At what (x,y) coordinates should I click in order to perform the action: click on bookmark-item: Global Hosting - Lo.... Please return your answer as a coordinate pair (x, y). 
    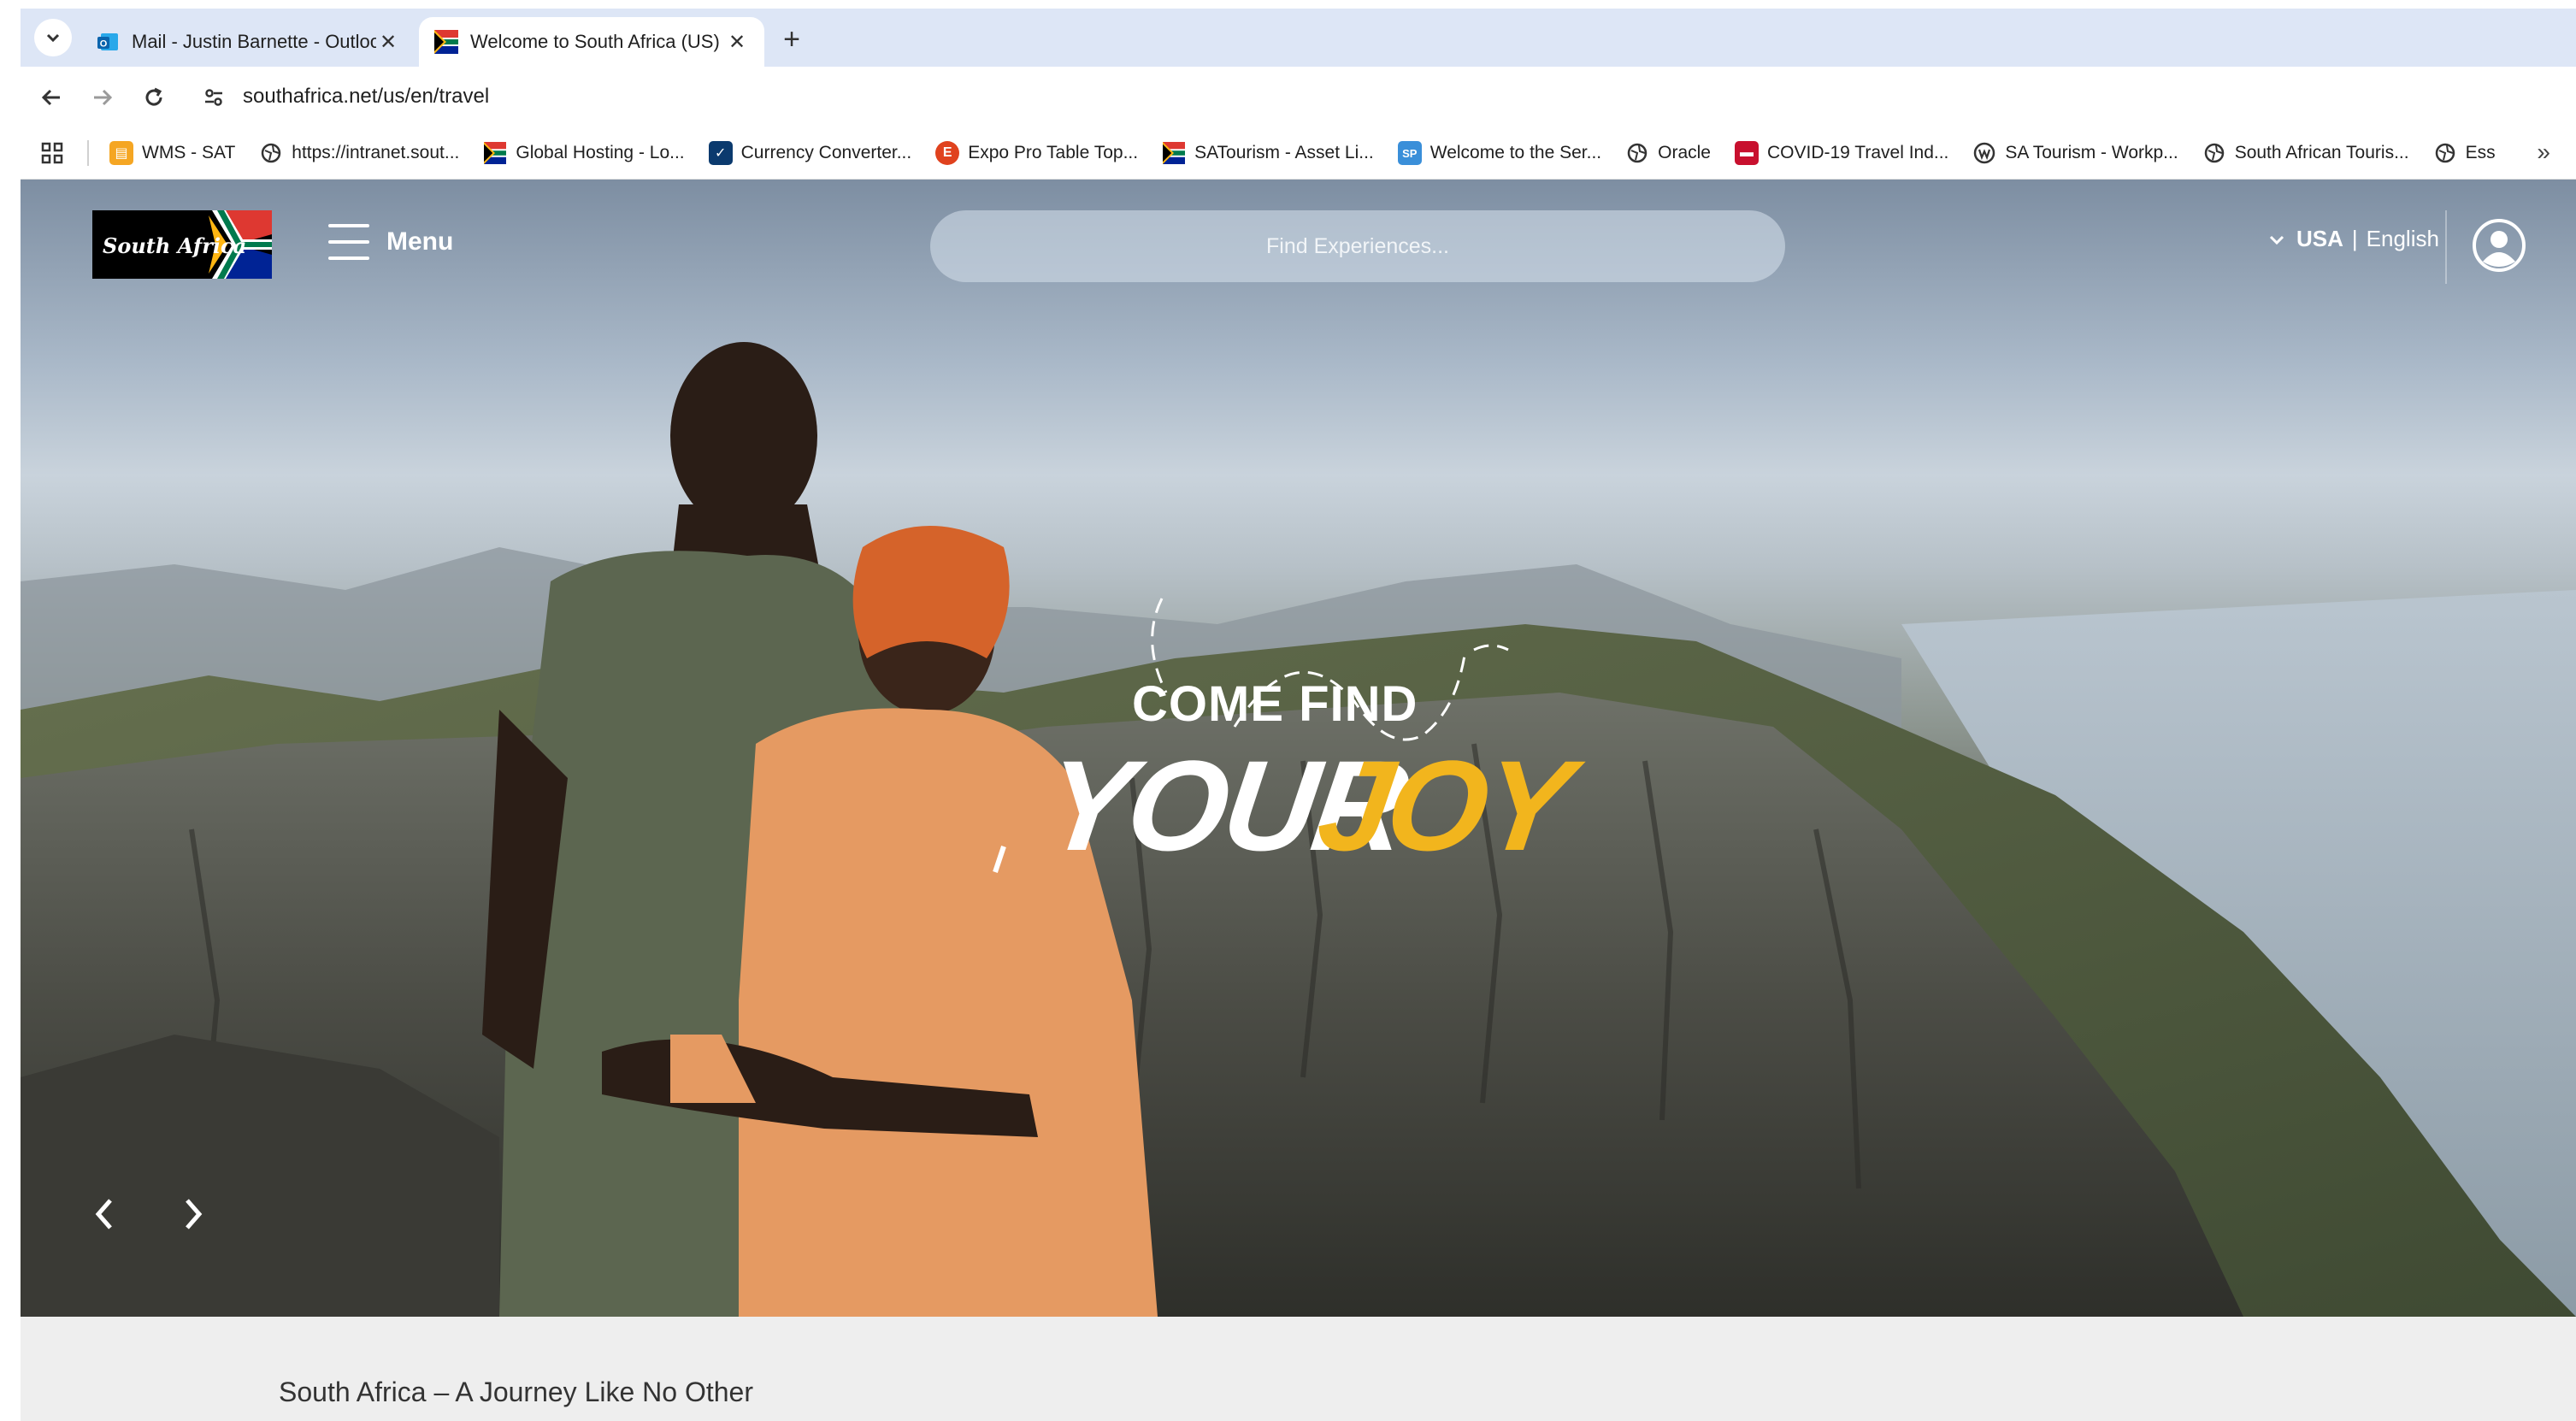
    Looking at the image, I should click on (584, 153).